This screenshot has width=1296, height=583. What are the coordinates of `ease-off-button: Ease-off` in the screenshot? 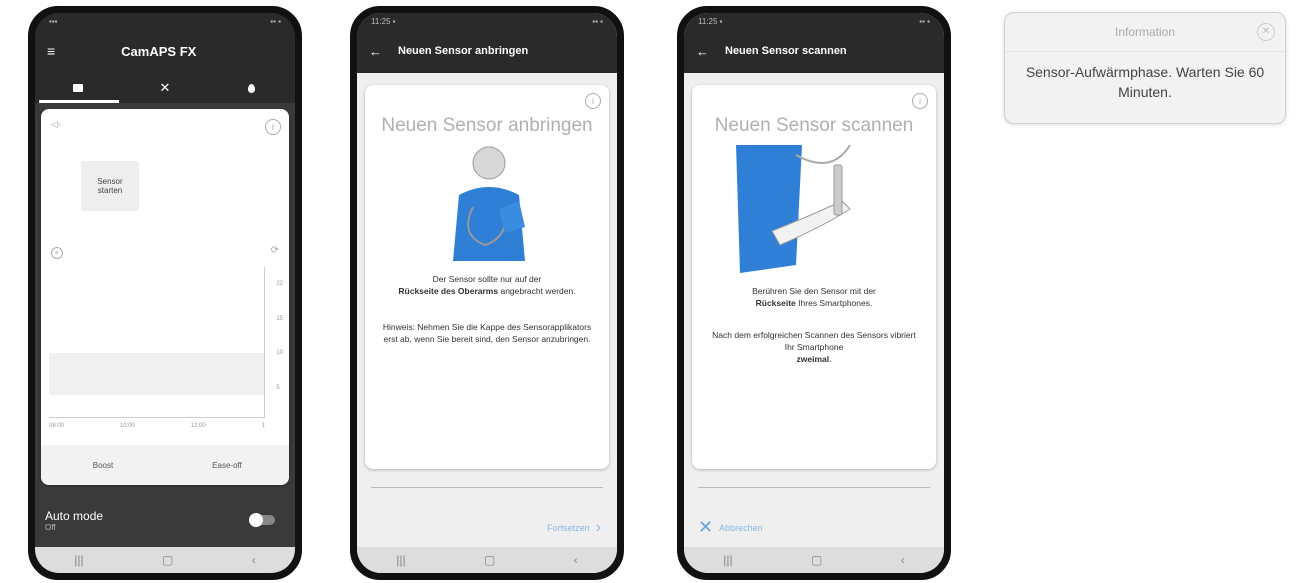 It's located at (227, 465).